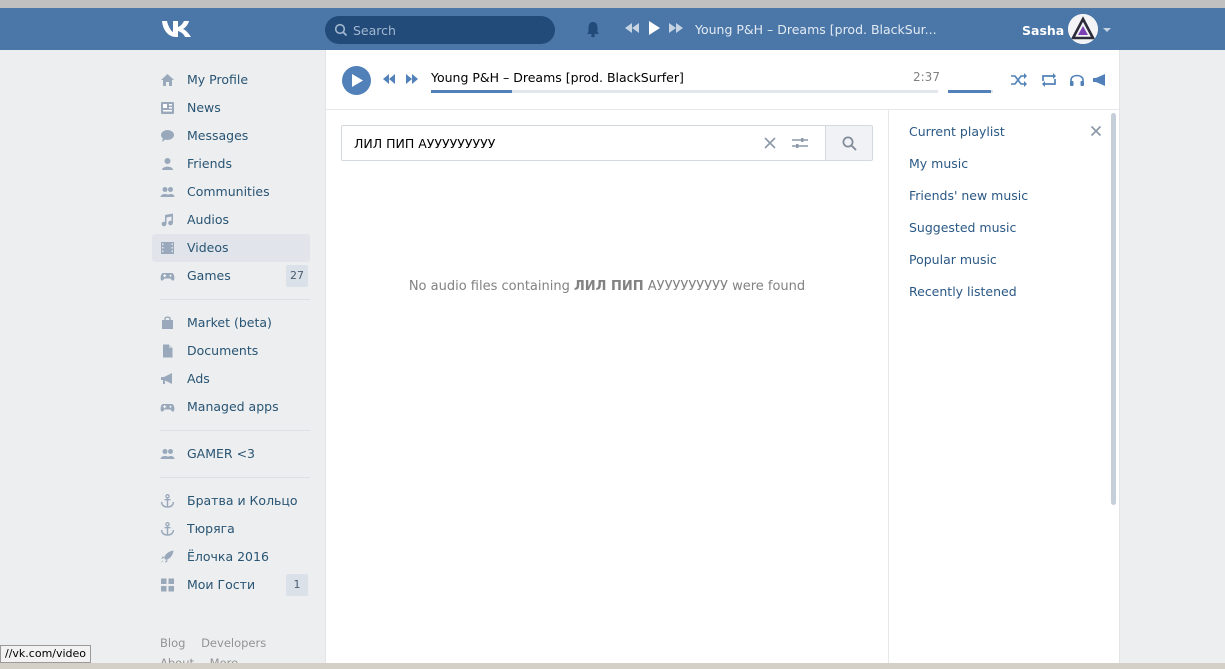  I want to click on empty-query-rest: АУУУУУУУУУ, so click(685, 286).